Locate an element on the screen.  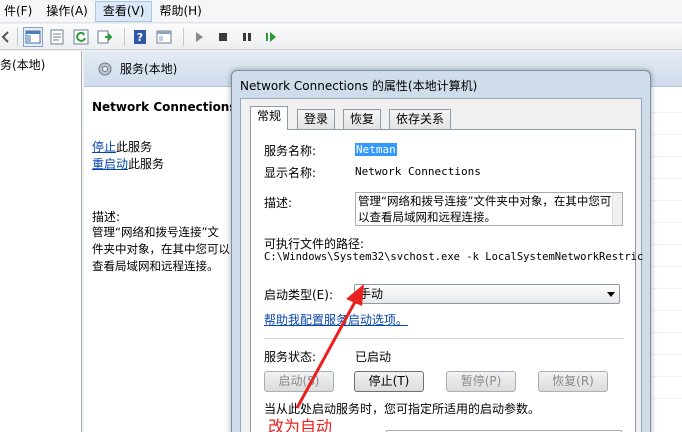
restart-service-line: 重启动此服务 is located at coordinates (128, 163).